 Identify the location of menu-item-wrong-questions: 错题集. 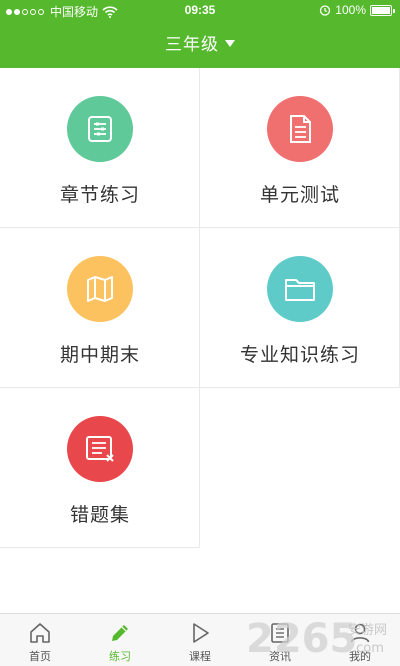
(100, 468).